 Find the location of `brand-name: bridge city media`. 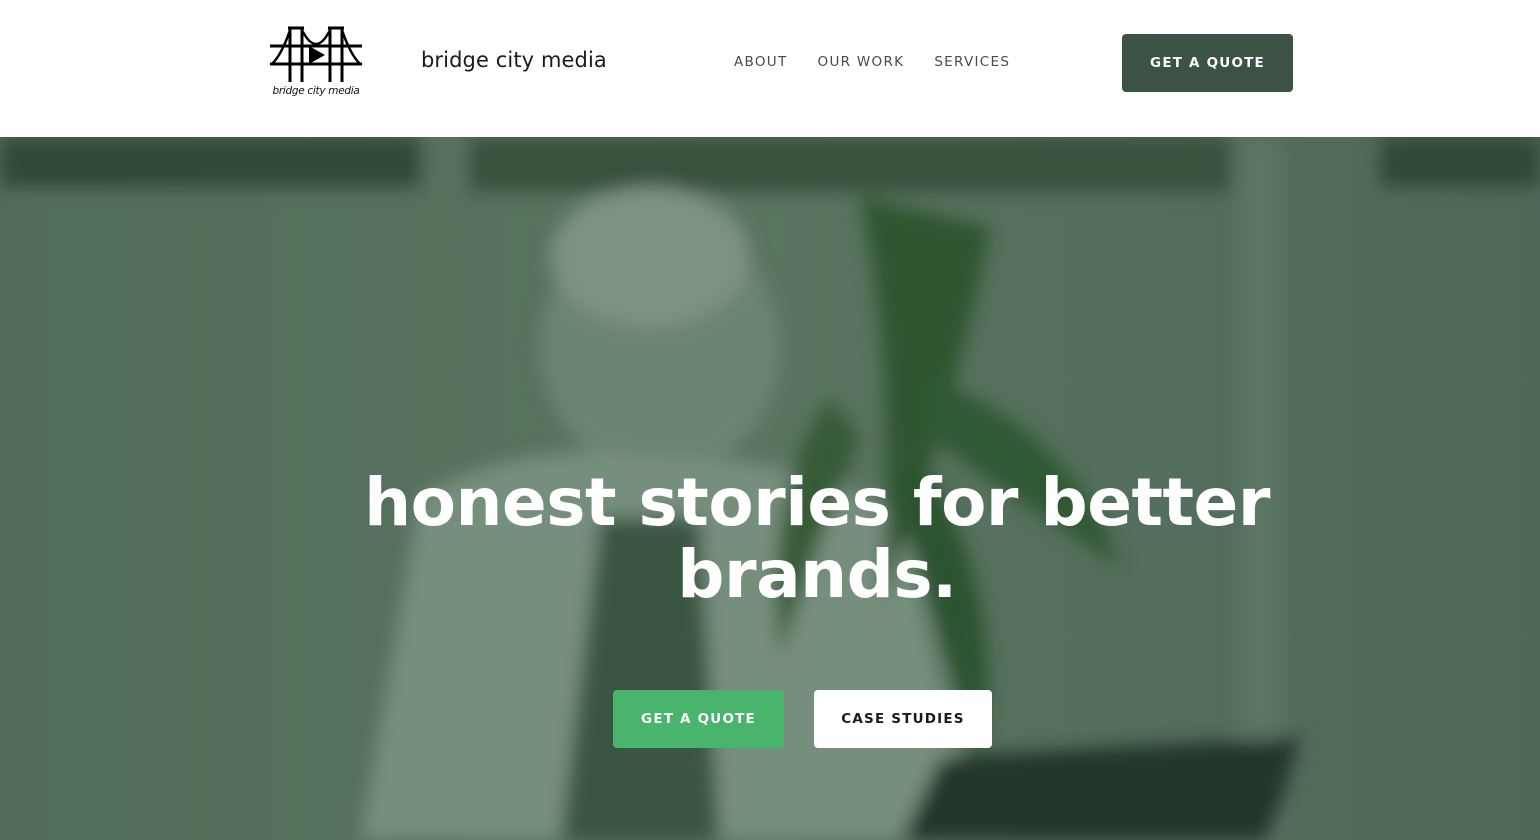

brand-name: bridge city media is located at coordinates (514, 60).